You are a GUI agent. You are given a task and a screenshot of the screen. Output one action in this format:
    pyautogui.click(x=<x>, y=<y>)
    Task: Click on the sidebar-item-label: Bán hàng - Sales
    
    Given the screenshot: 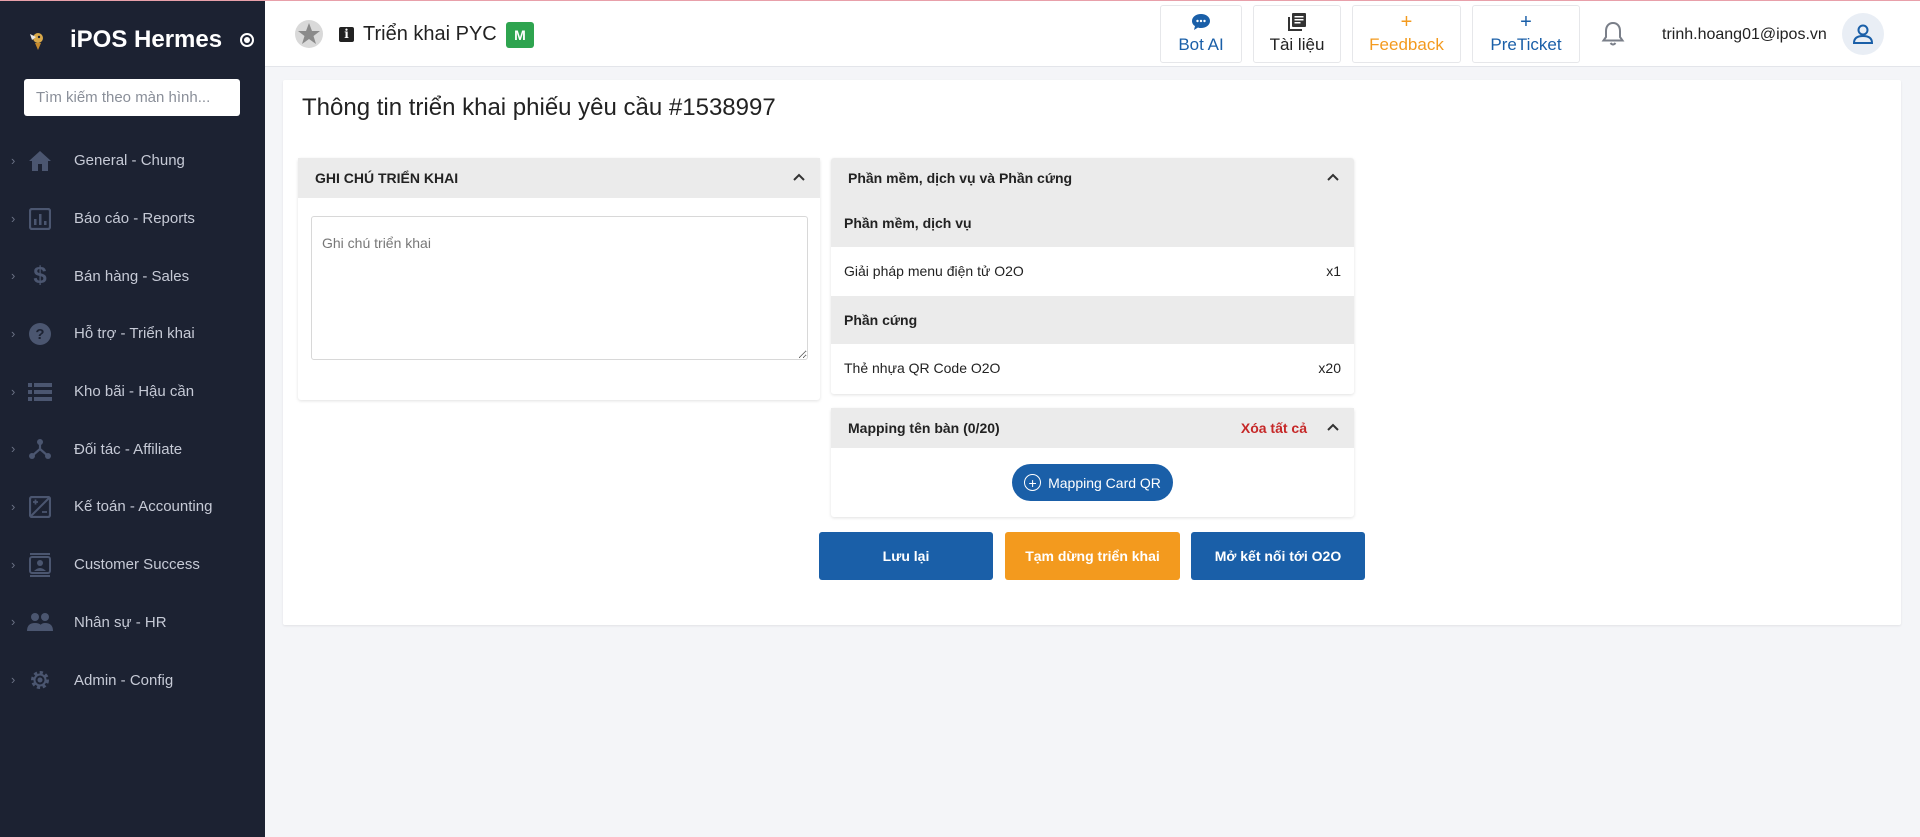 What is the action you would take?
    pyautogui.click(x=132, y=276)
    